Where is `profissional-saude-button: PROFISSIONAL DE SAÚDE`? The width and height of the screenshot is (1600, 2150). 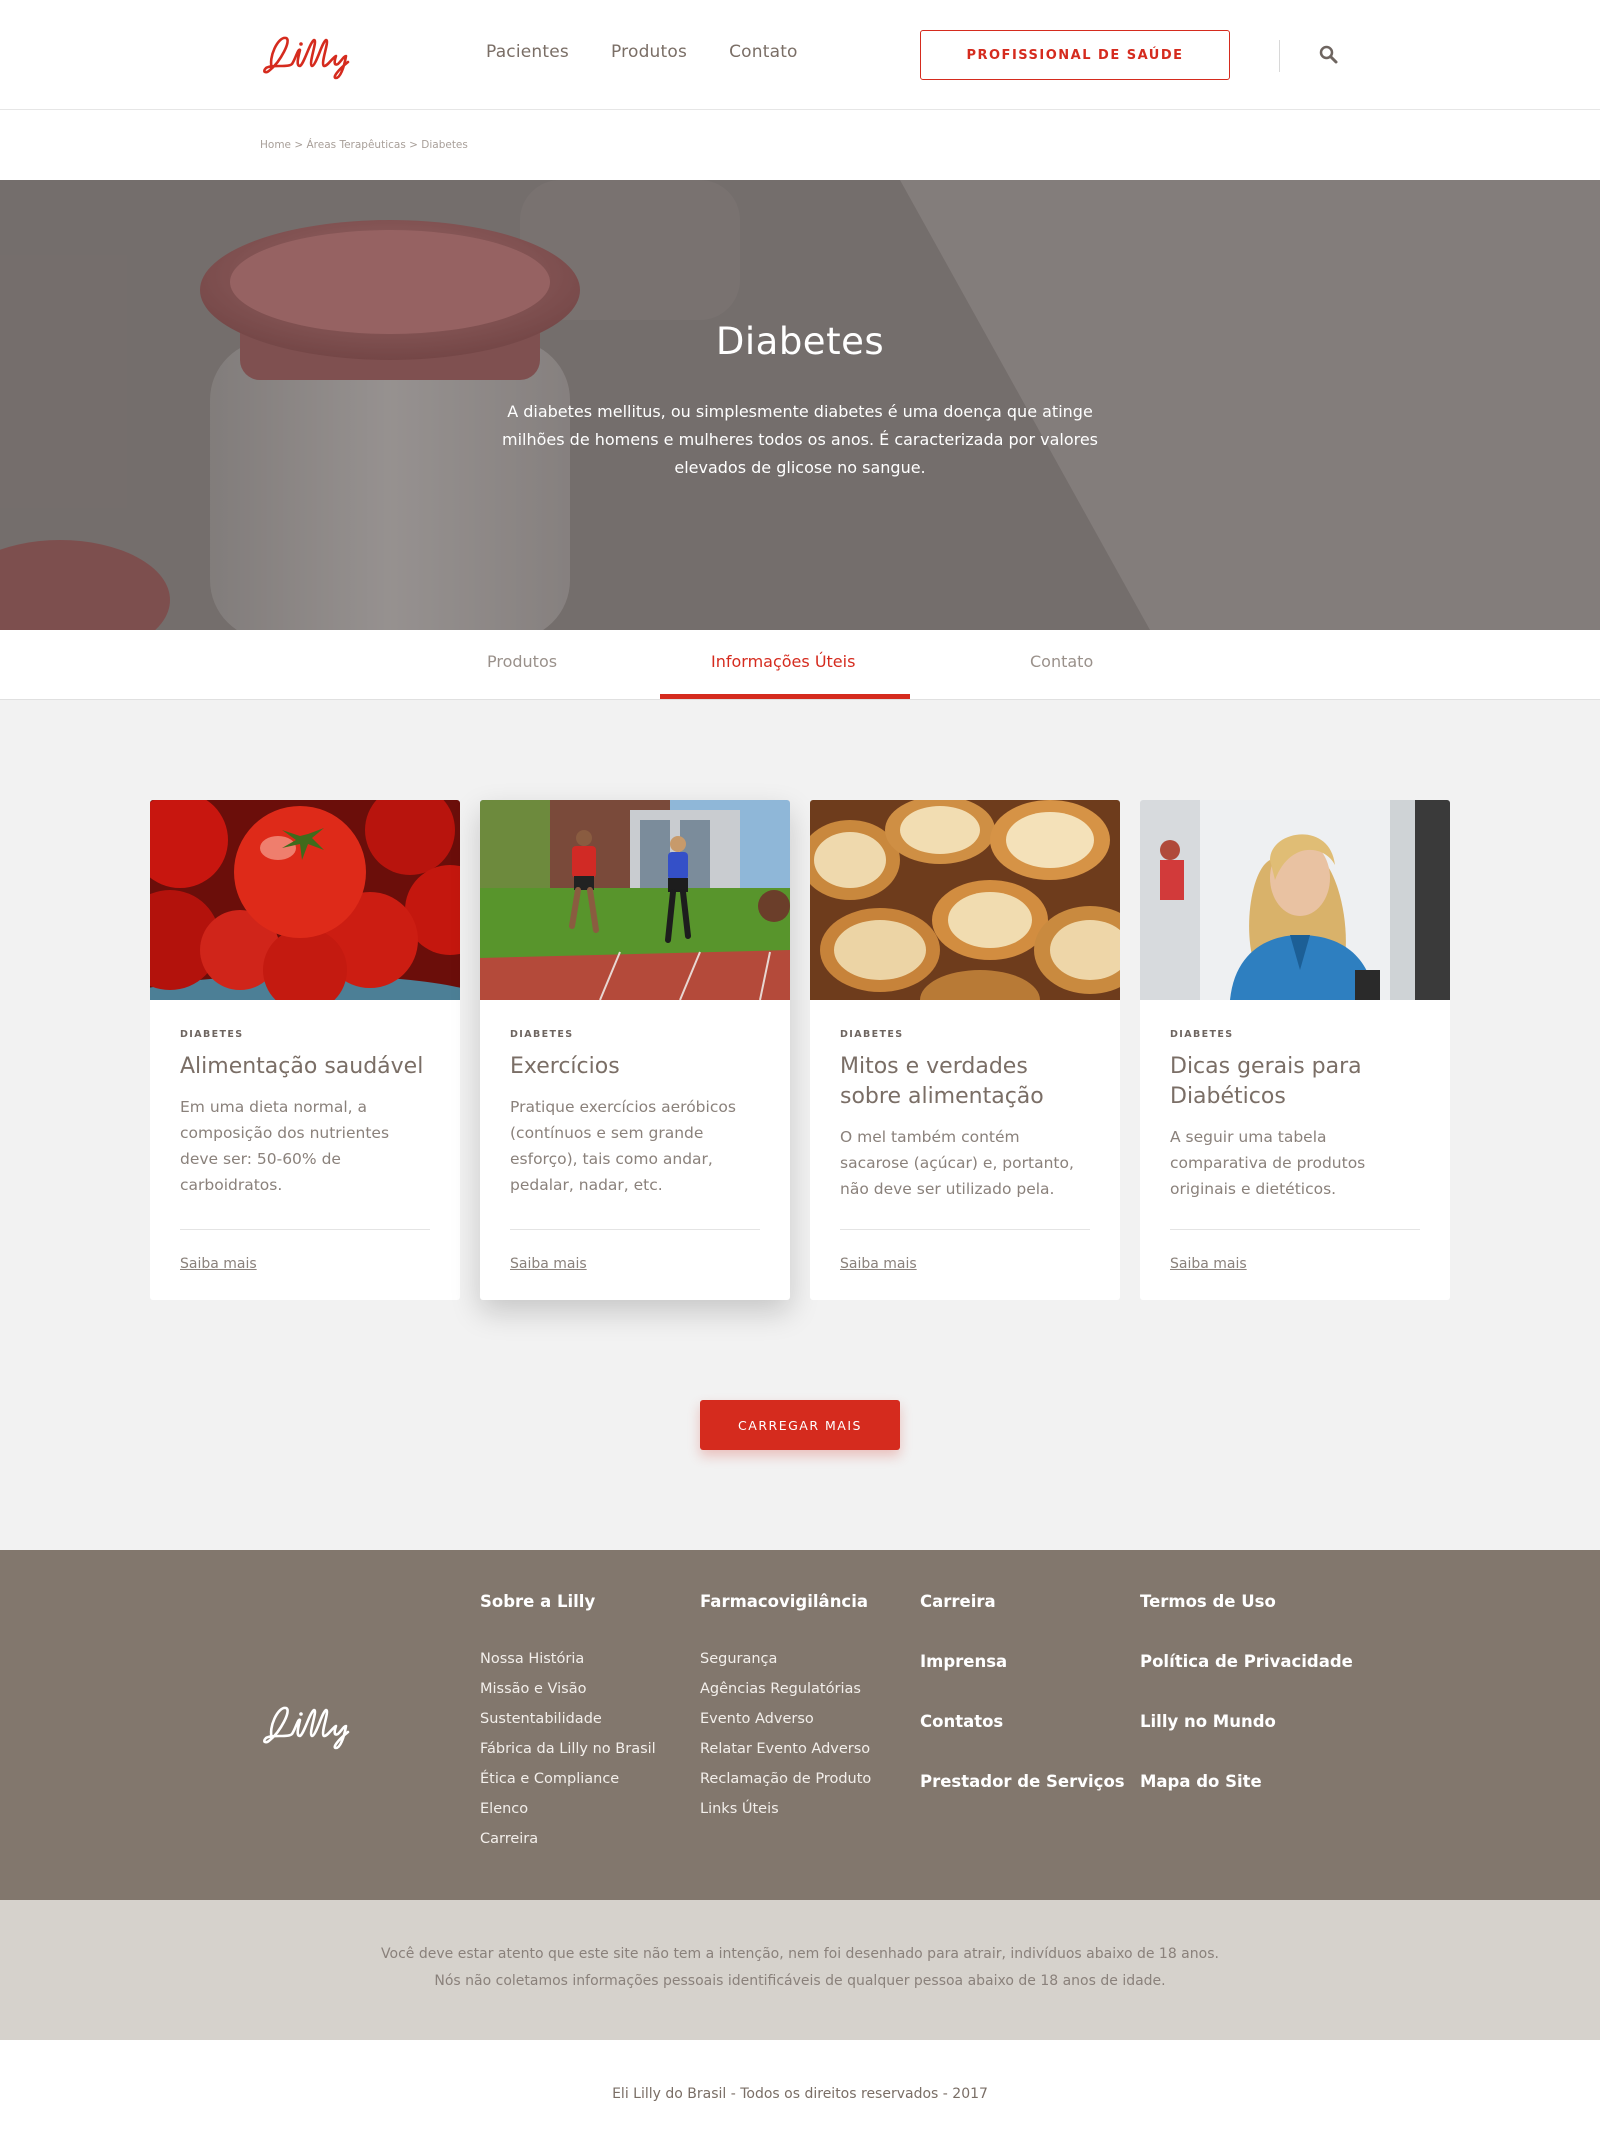 profissional-saude-button: PROFISSIONAL DE SAÚDE is located at coordinates (1075, 55).